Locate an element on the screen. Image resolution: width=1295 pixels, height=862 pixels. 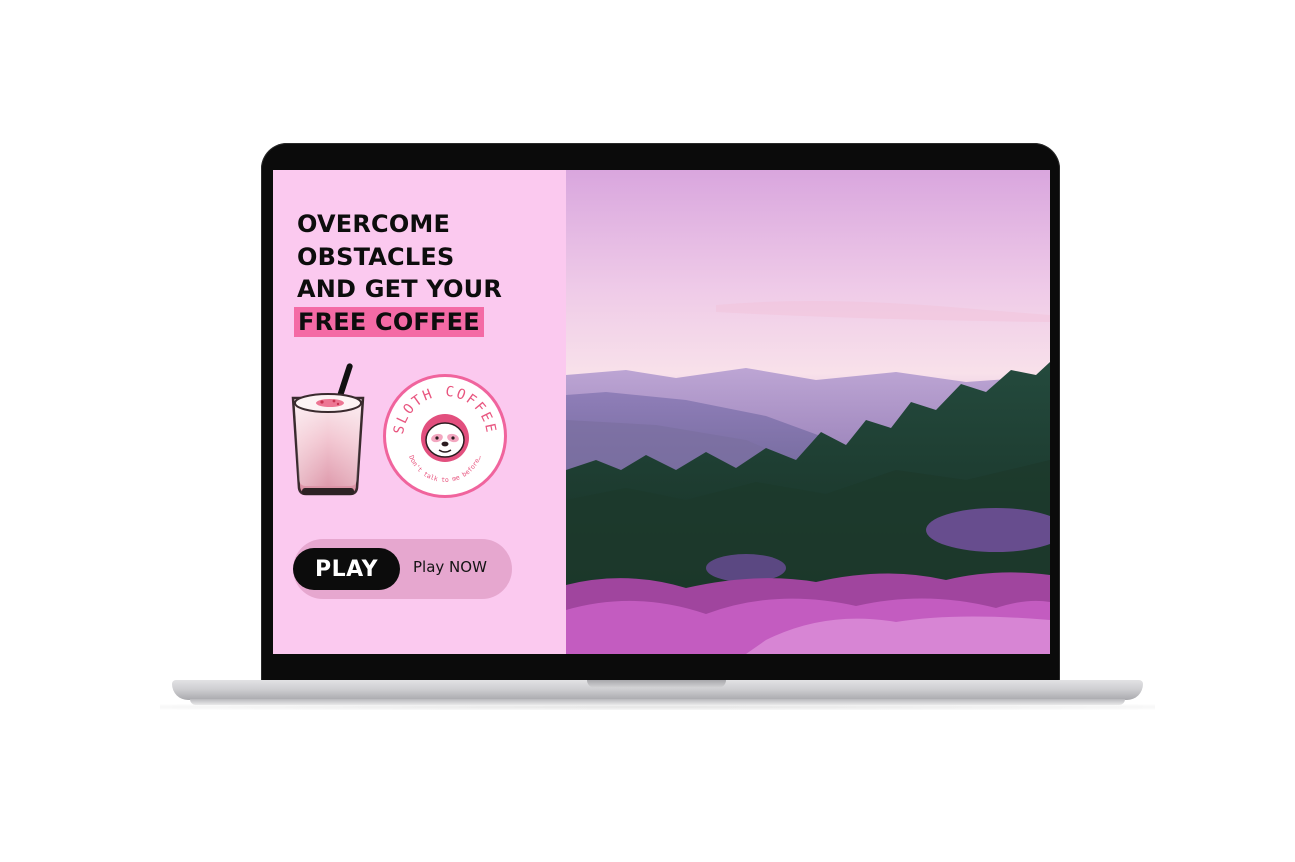
laptop-notch is located at coordinates (656, 684).